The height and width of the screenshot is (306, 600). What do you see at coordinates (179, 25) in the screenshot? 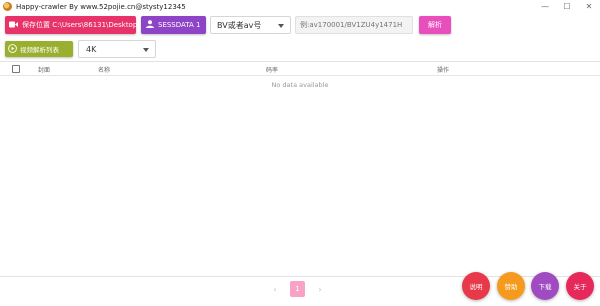
I see `sessdata-label: SESSDATA 1` at bounding box center [179, 25].